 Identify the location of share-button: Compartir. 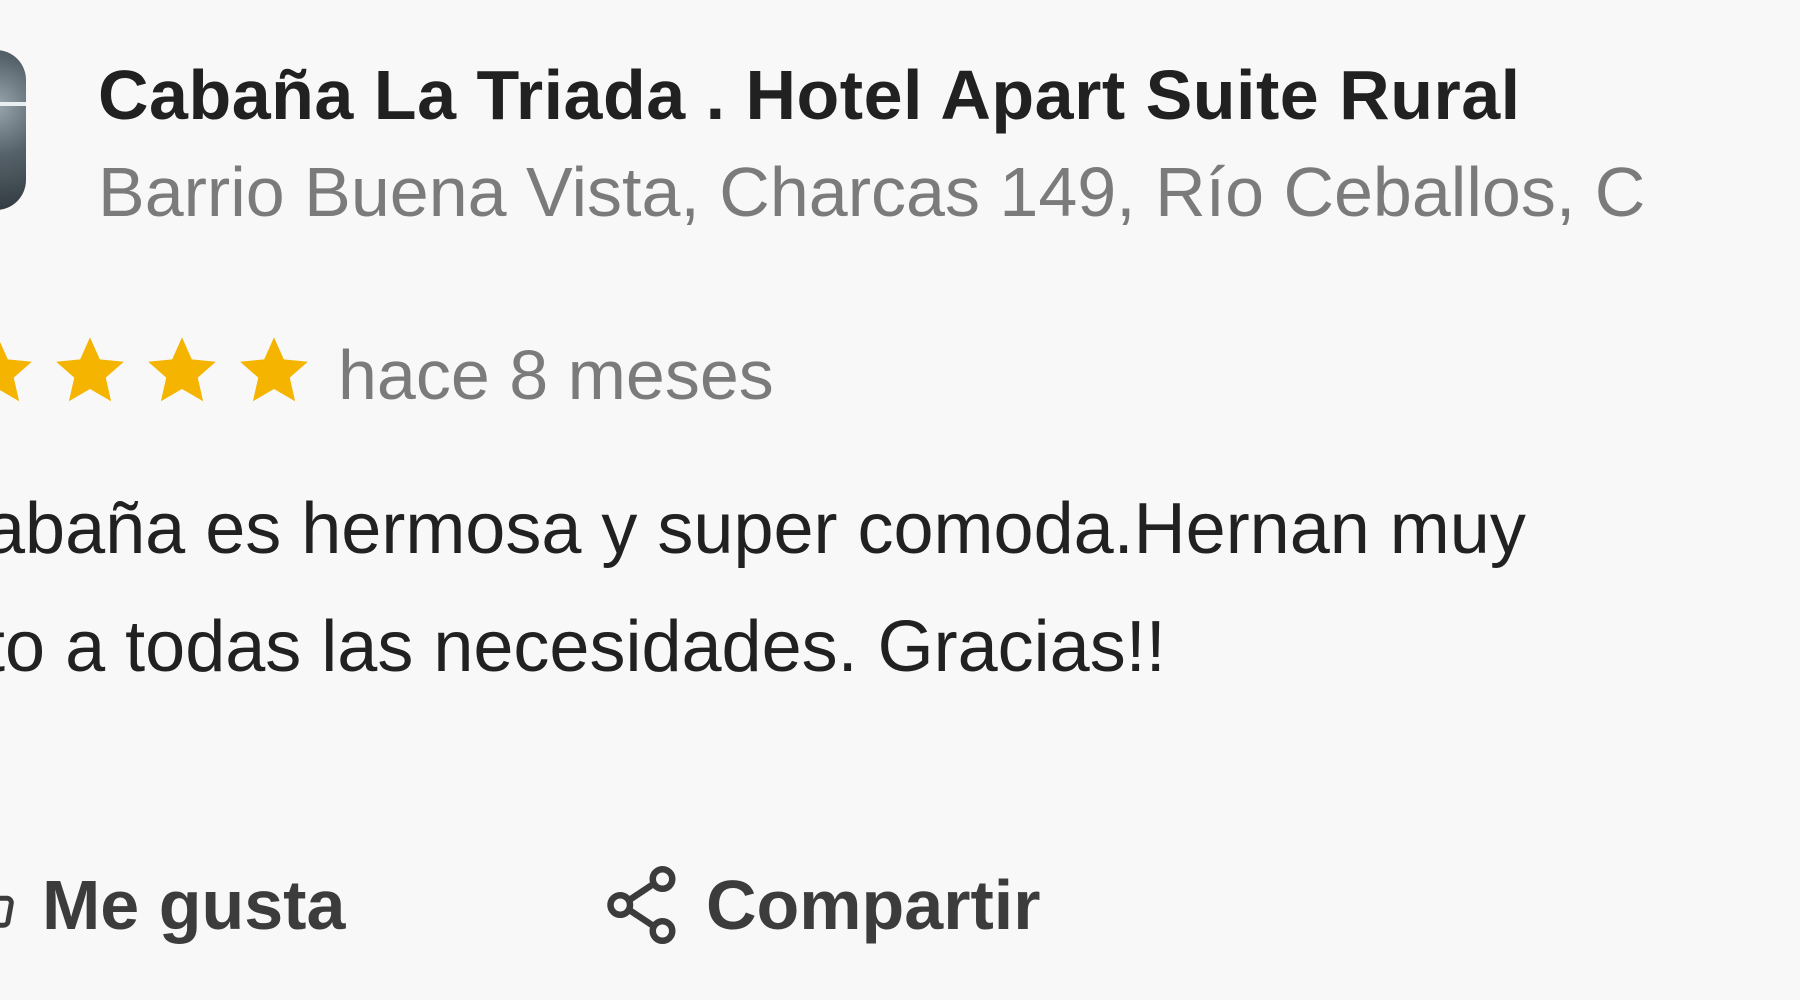
(822, 905).